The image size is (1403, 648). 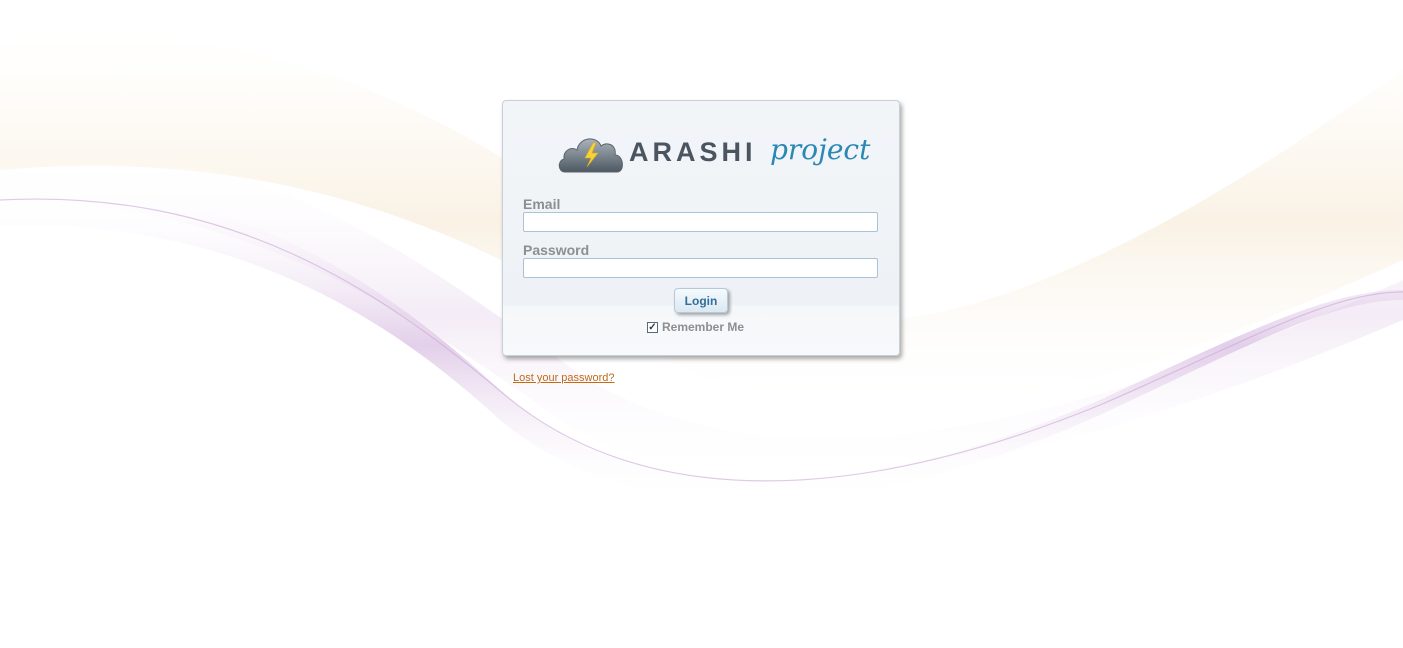 What do you see at coordinates (652, 327) in the screenshot?
I see `remember-me-checkbox: ✓` at bounding box center [652, 327].